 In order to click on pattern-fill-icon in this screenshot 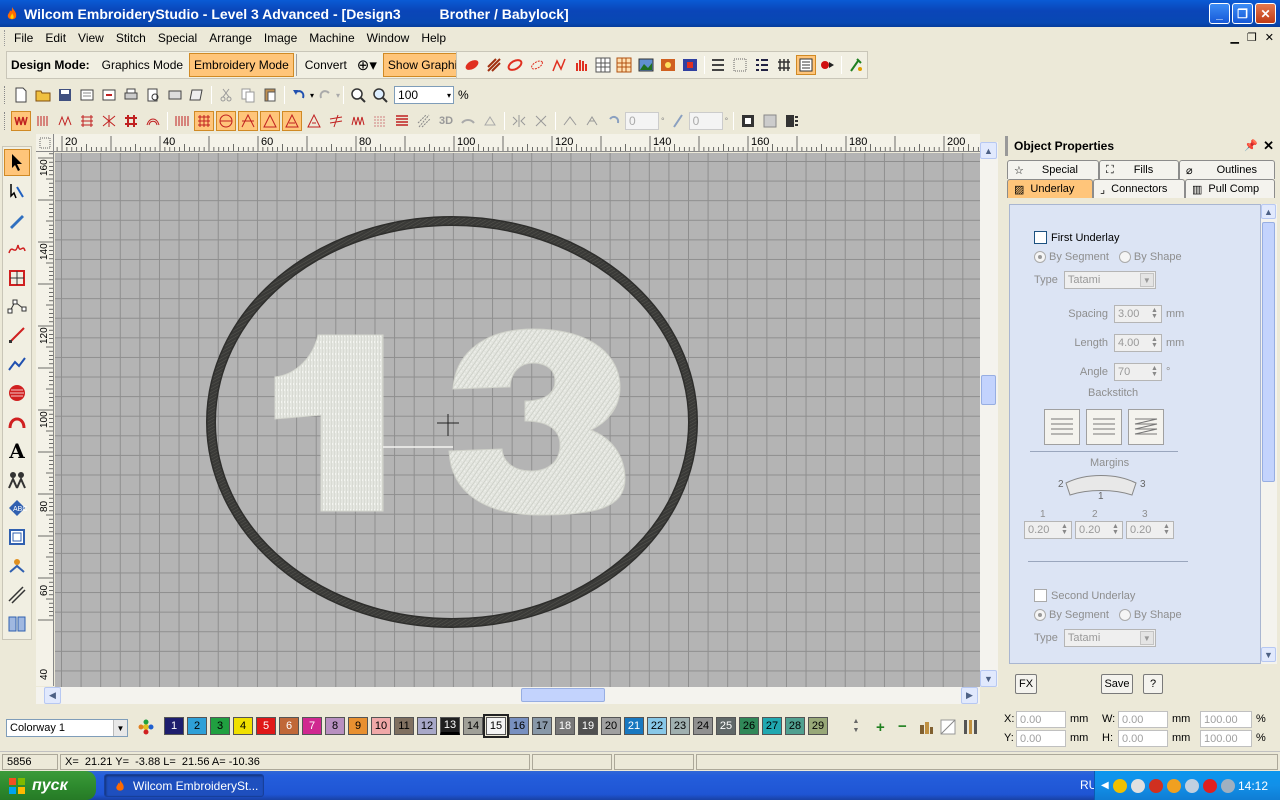, I will do `click(87, 121)`.